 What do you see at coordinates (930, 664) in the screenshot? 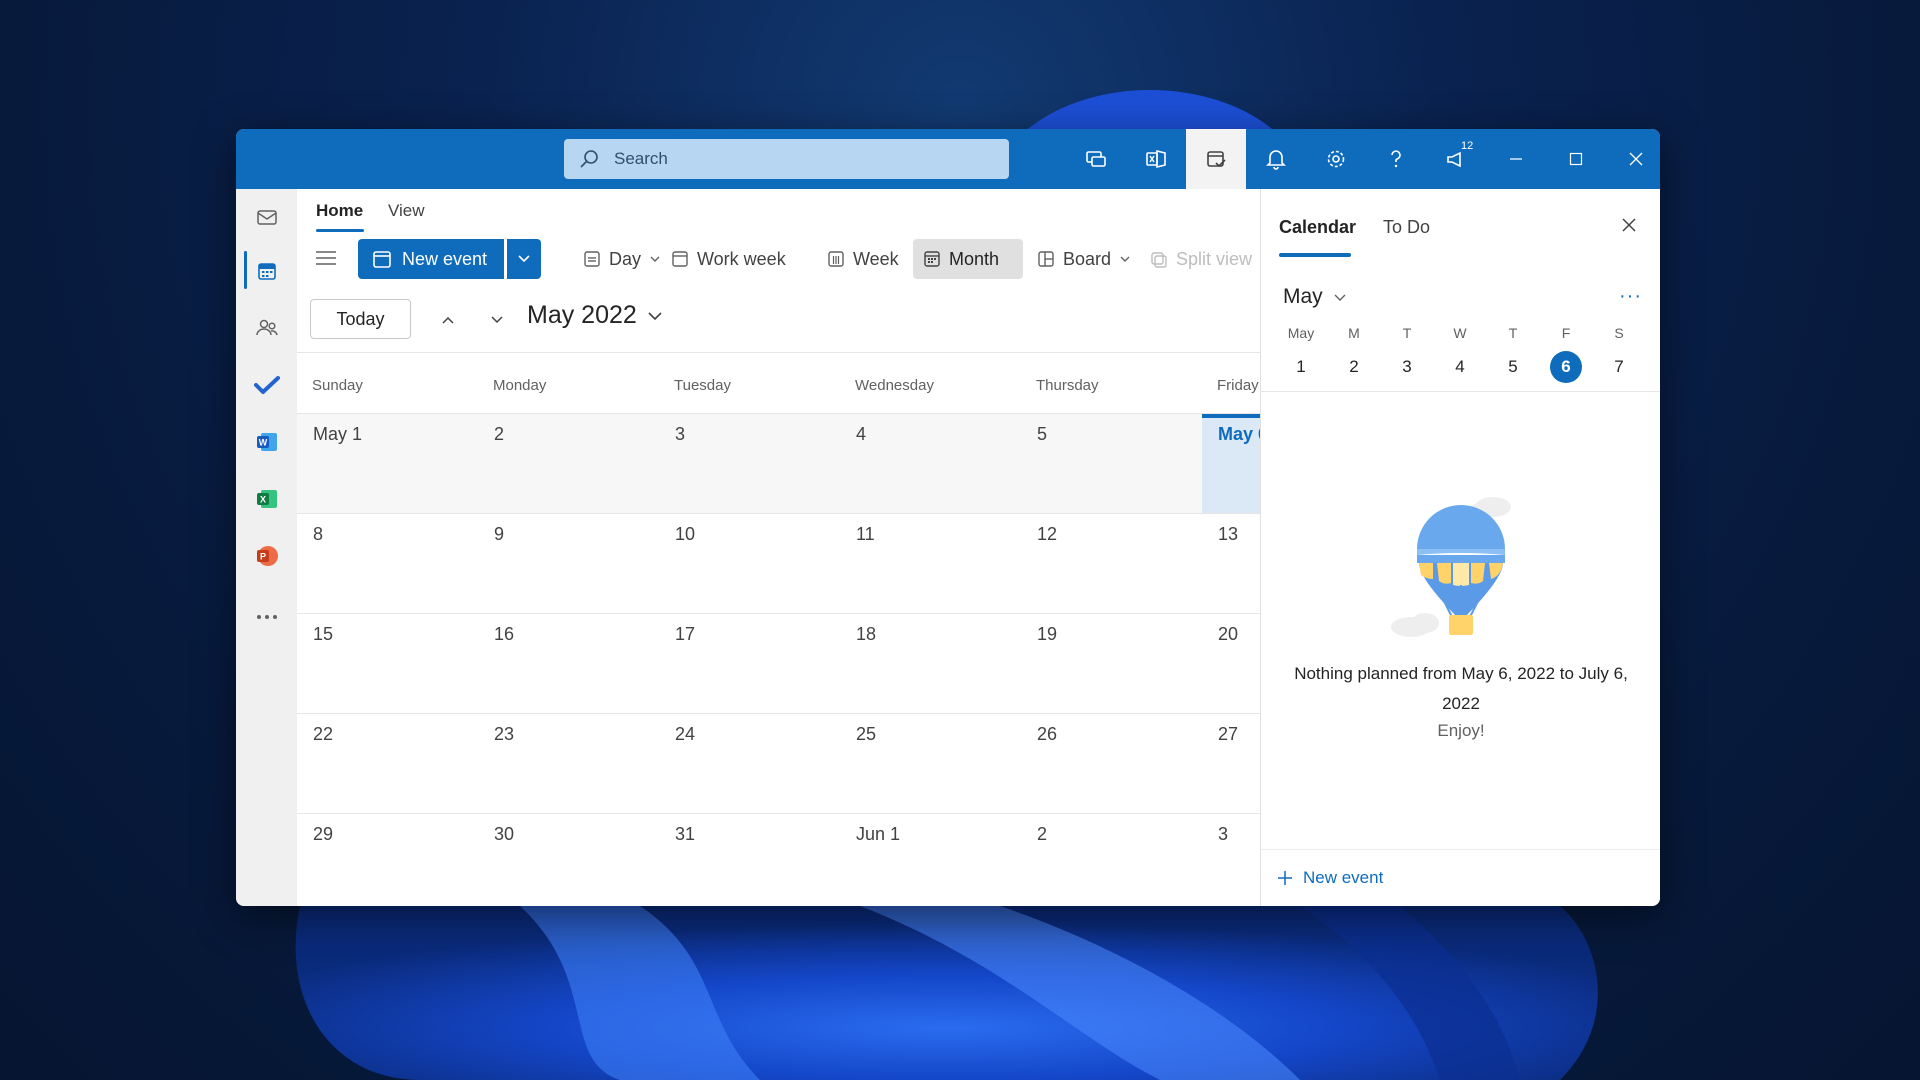
I see `day-cell: 18` at bounding box center [930, 664].